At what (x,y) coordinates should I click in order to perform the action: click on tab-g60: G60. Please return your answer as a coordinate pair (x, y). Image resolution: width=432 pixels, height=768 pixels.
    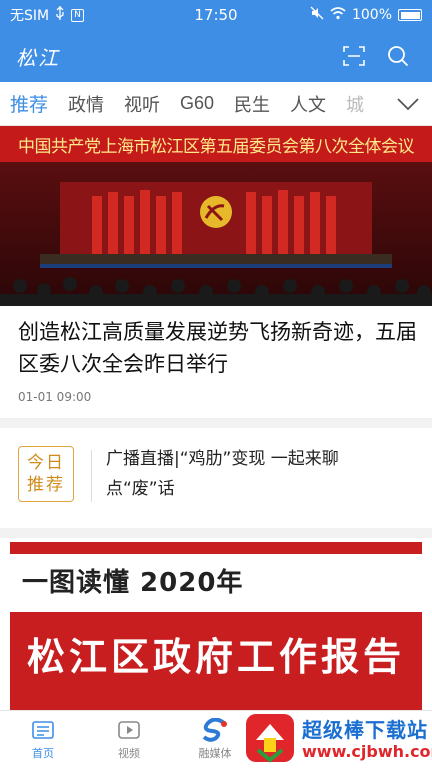
    Looking at the image, I should click on (197, 103).